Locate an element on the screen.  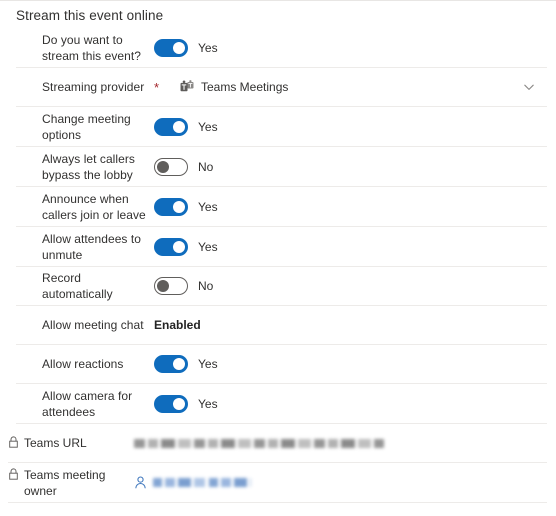
row-allow-camera-attendees: Allow camera for attendees Yes is located at coordinates (281, 404).